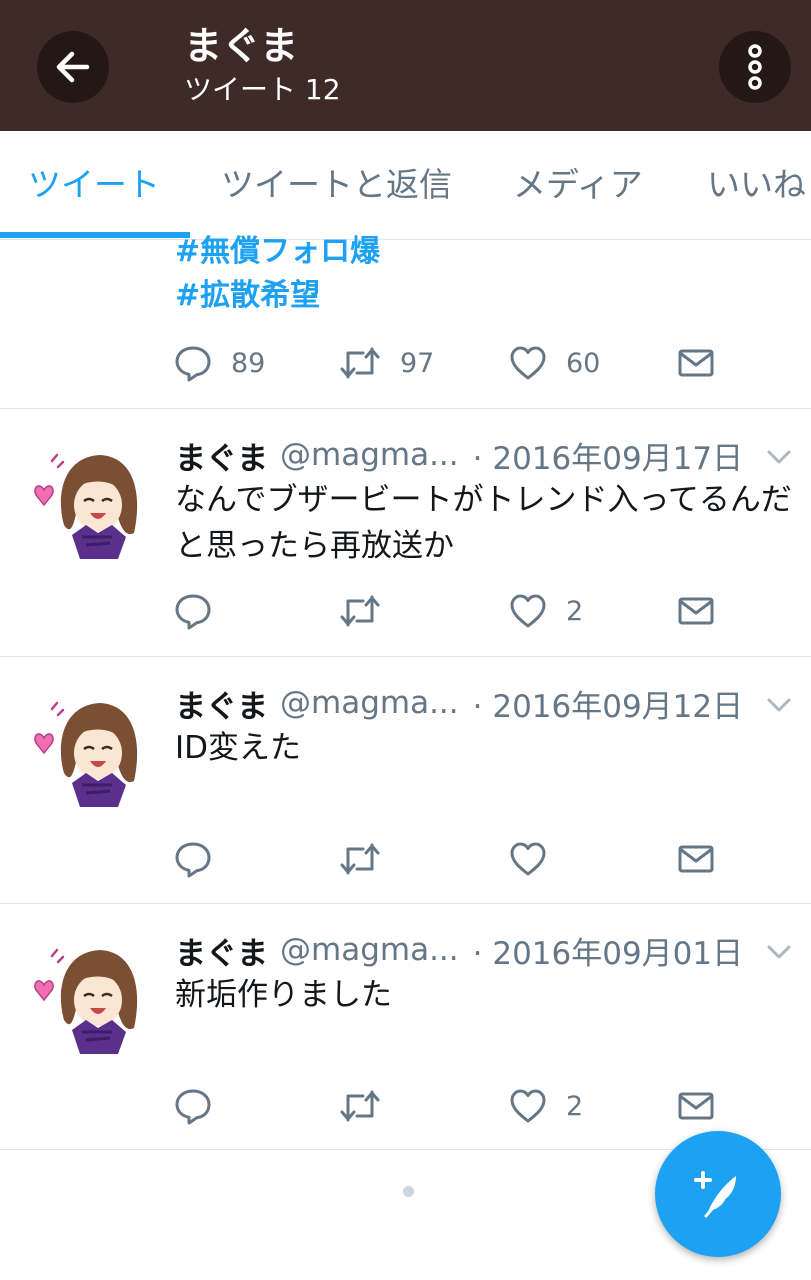 The width and height of the screenshot is (811, 1280). I want to click on tweet-actions: 89 97 60, so click(405, 363).